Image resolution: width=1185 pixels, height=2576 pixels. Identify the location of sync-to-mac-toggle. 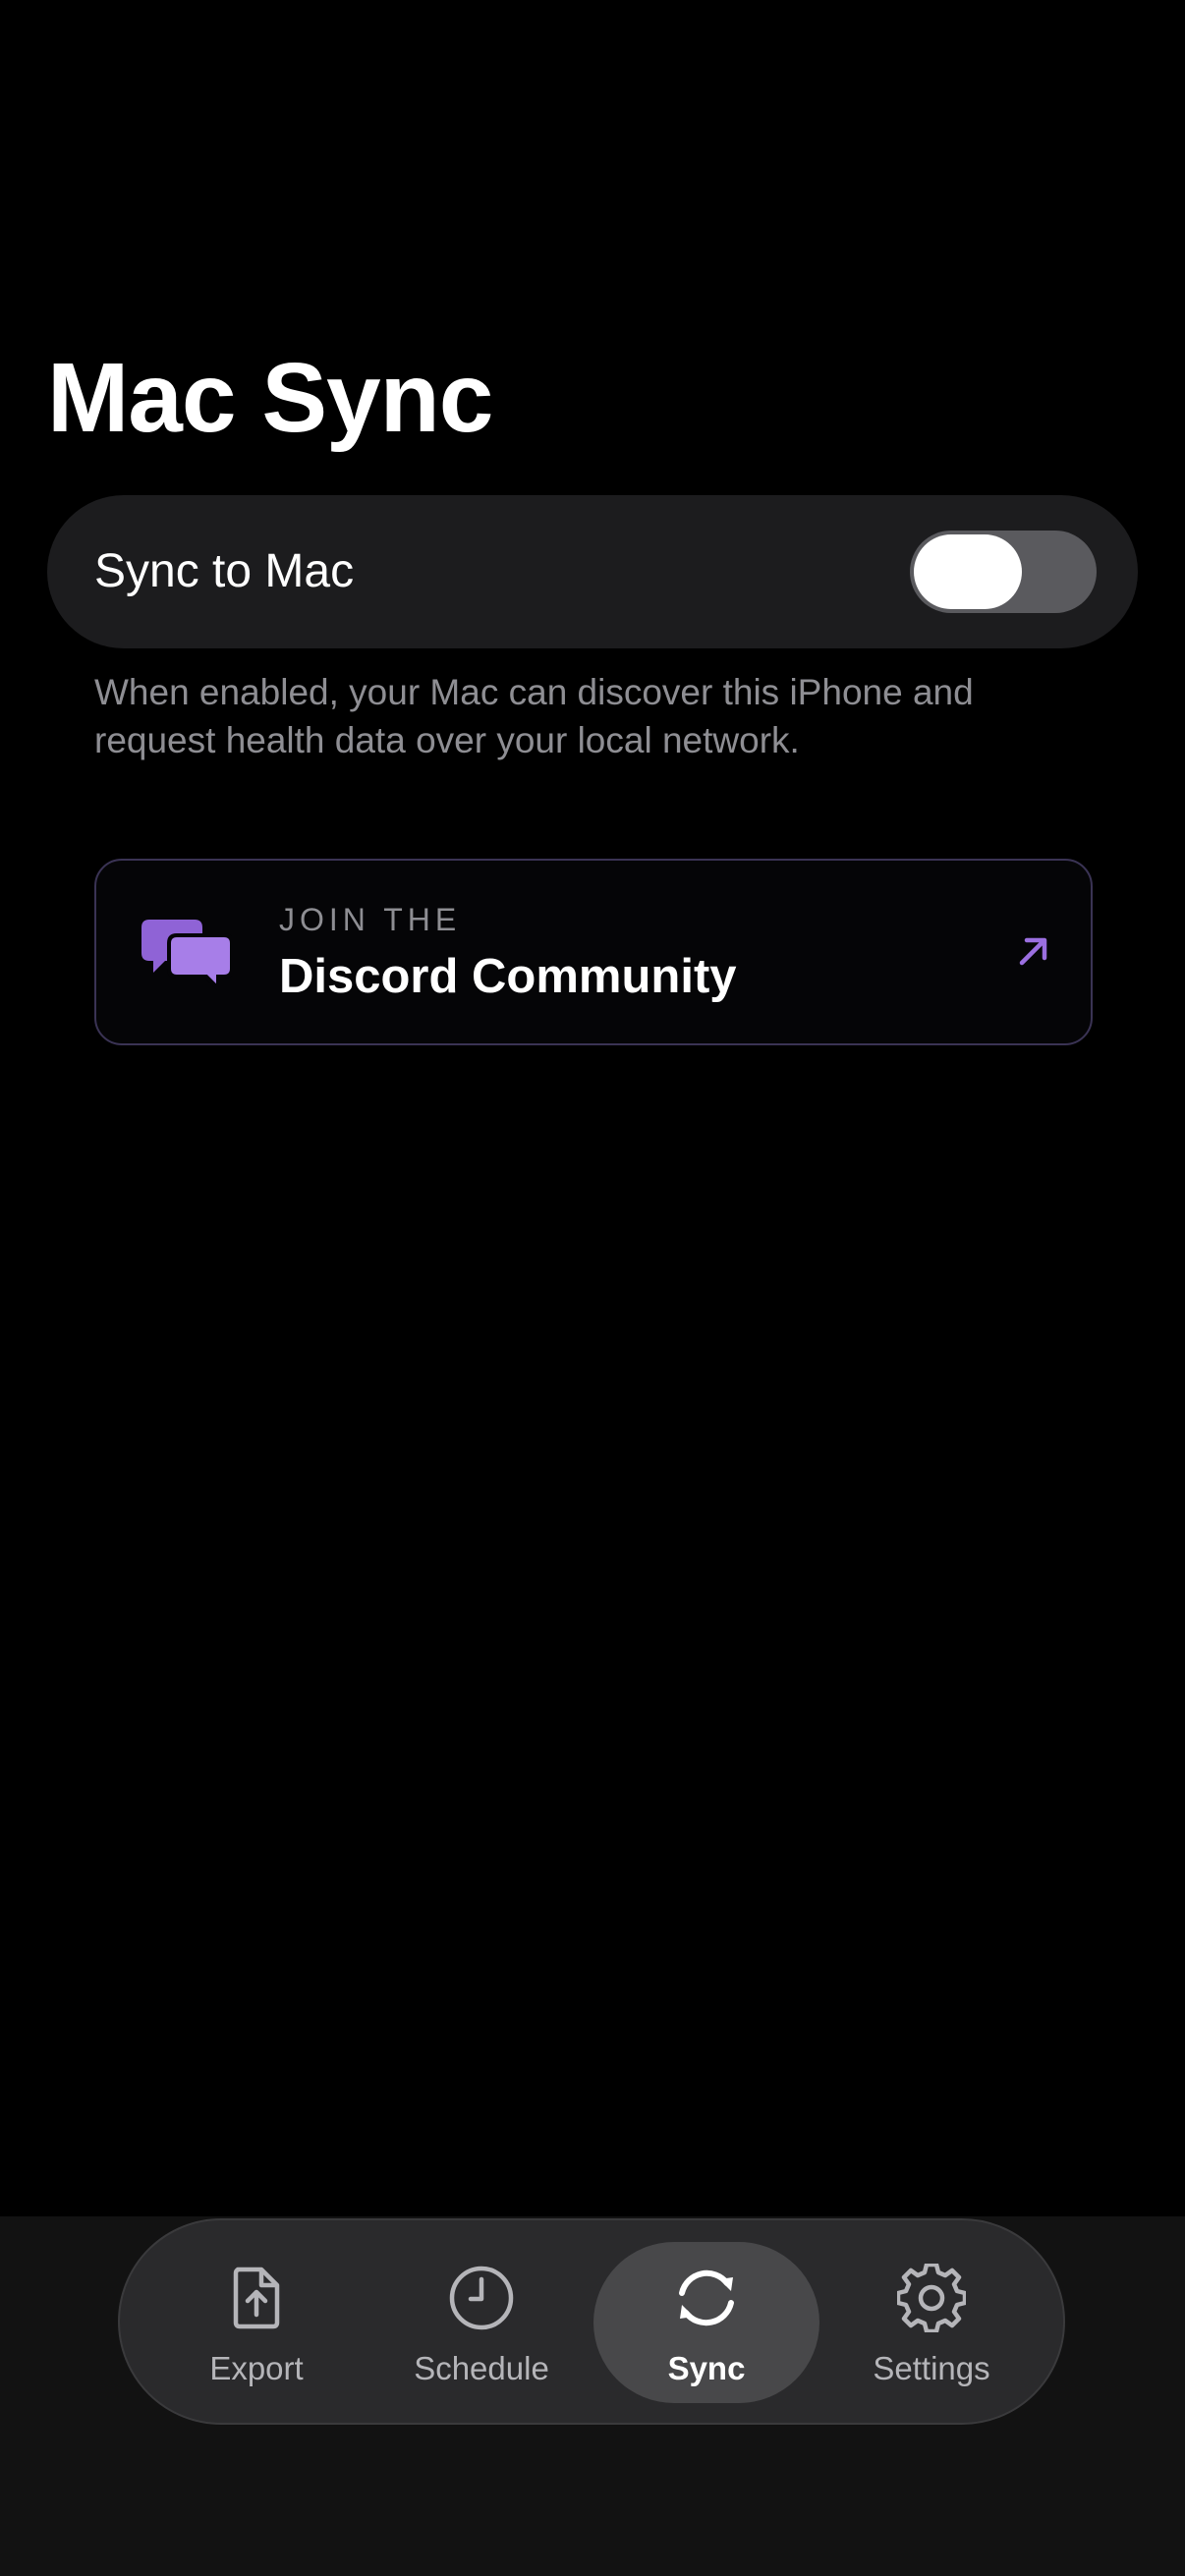
(1004, 572).